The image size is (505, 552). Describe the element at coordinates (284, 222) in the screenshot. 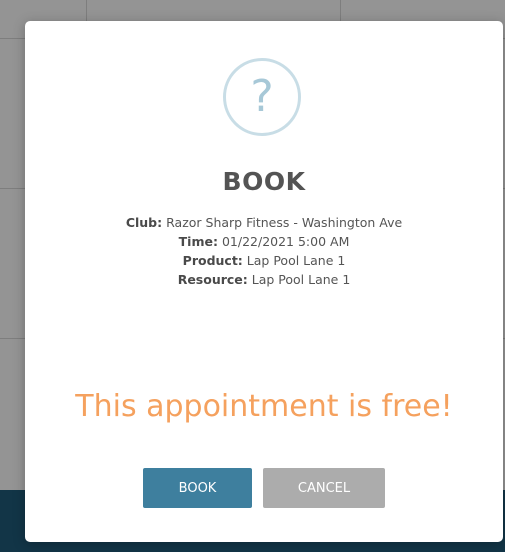

I see `detail-value: Razor Sharp Fitness - Washington Ave` at that location.